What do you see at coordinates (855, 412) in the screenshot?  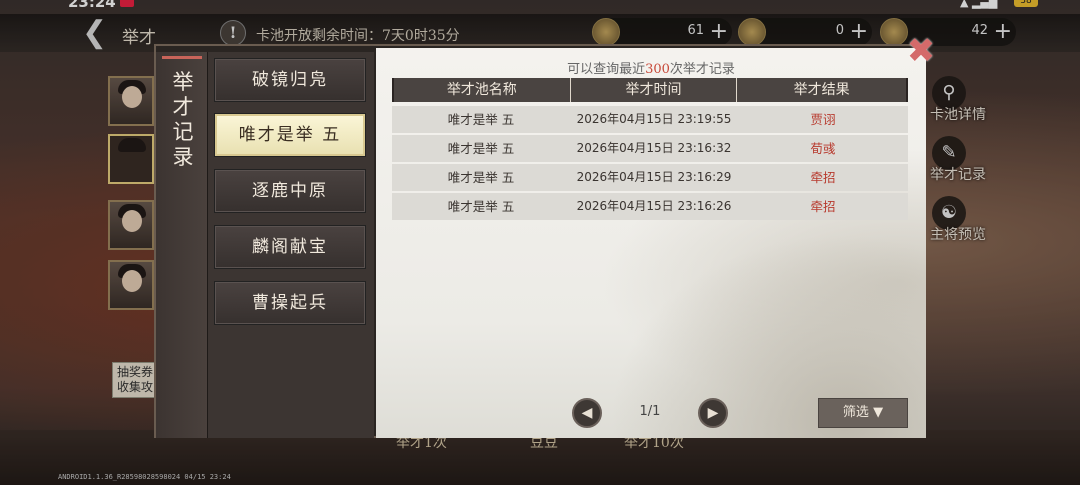 I see `filter-label: 筛选` at bounding box center [855, 412].